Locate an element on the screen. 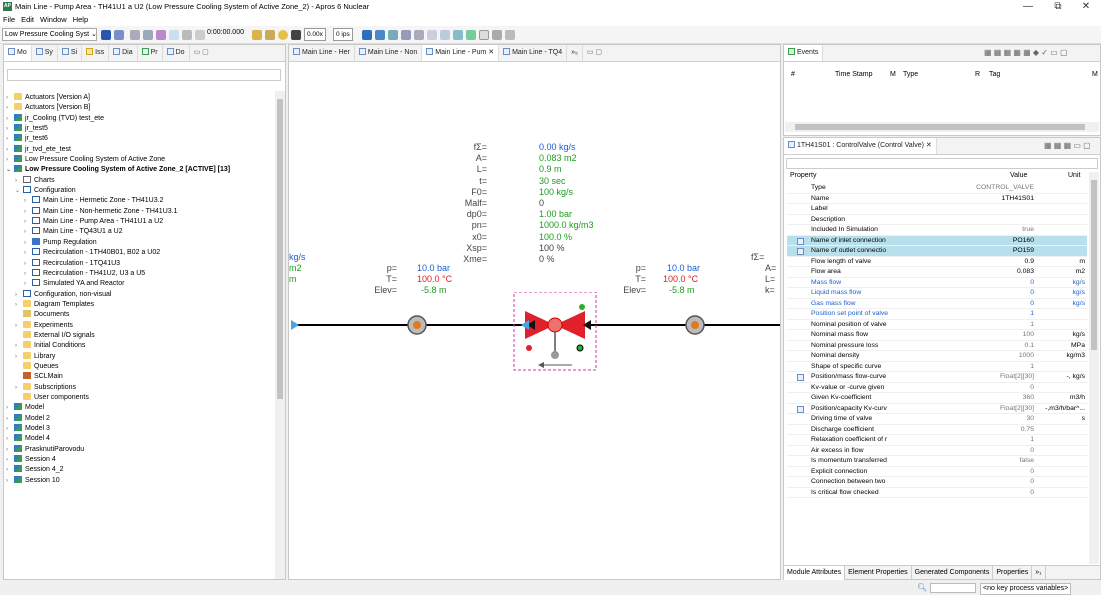 The image size is (1101, 595). property-row: Position set point of valve 1 is located at coordinates (937, 314).